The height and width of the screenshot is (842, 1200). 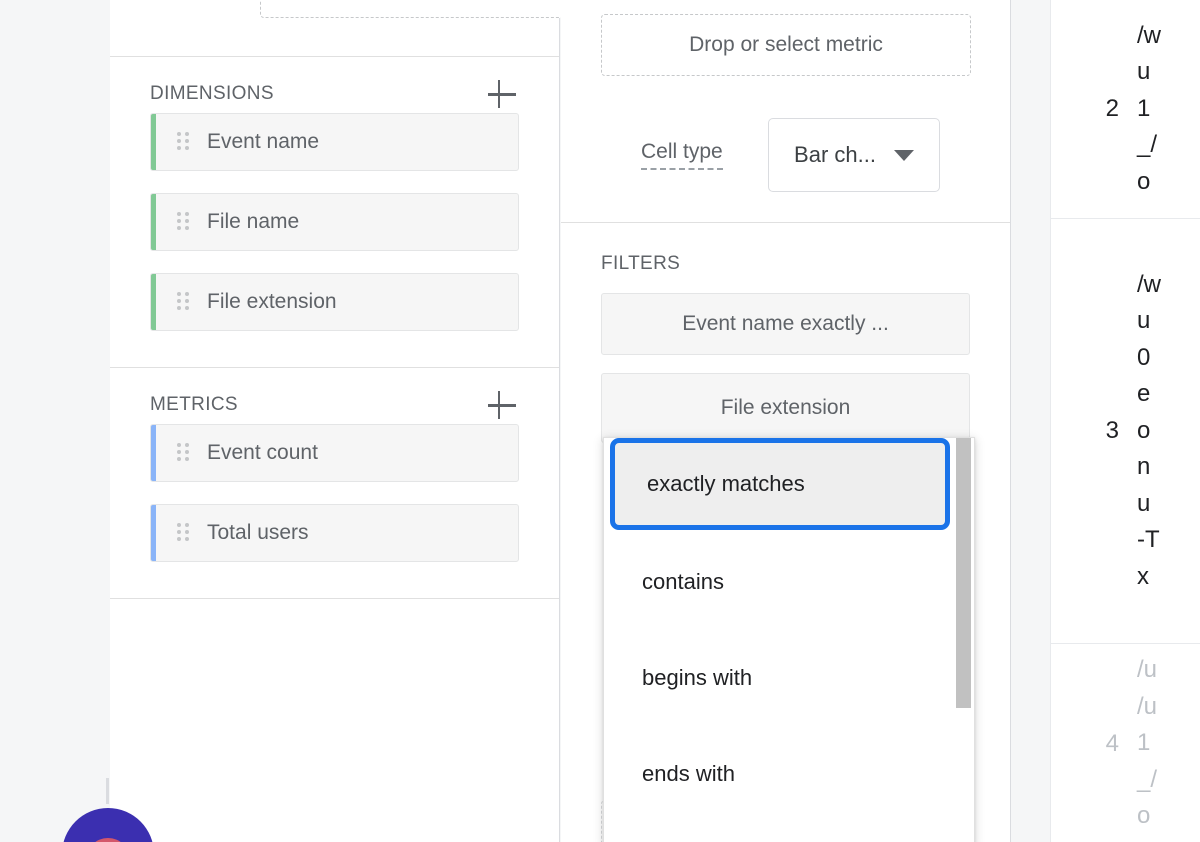 What do you see at coordinates (253, 221) in the screenshot?
I see `dimension-label: File name` at bounding box center [253, 221].